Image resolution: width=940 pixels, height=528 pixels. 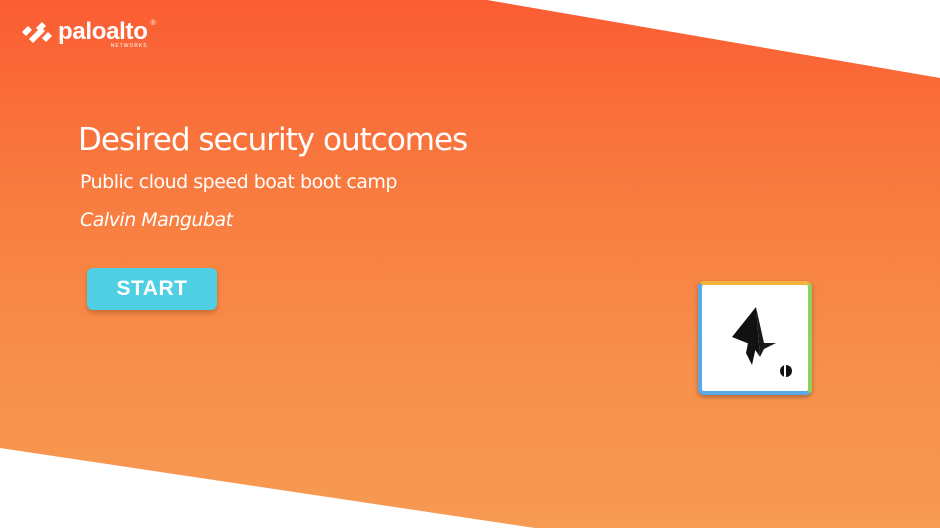 What do you see at coordinates (273, 140) in the screenshot?
I see `slide-title: Desired security outcomes` at bounding box center [273, 140].